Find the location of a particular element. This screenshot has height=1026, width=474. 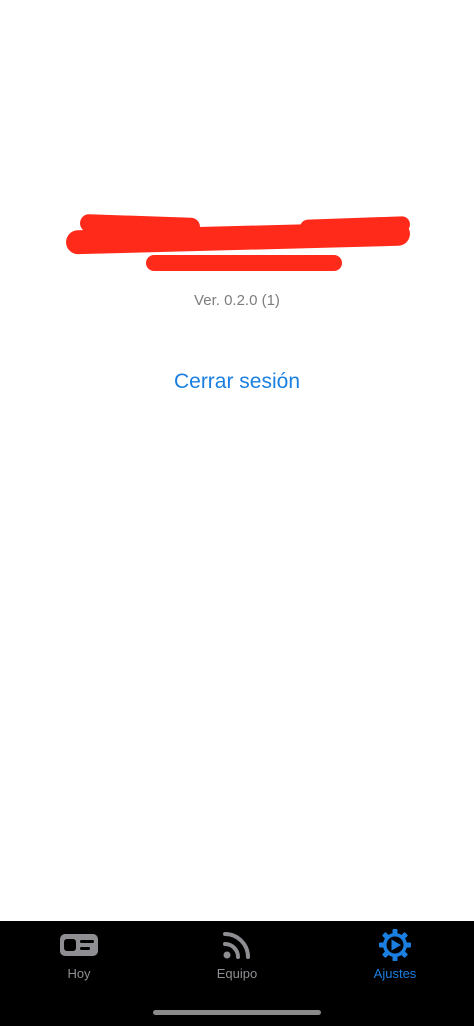

tab-hoy: Hoy is located at coordinates (79, 960).